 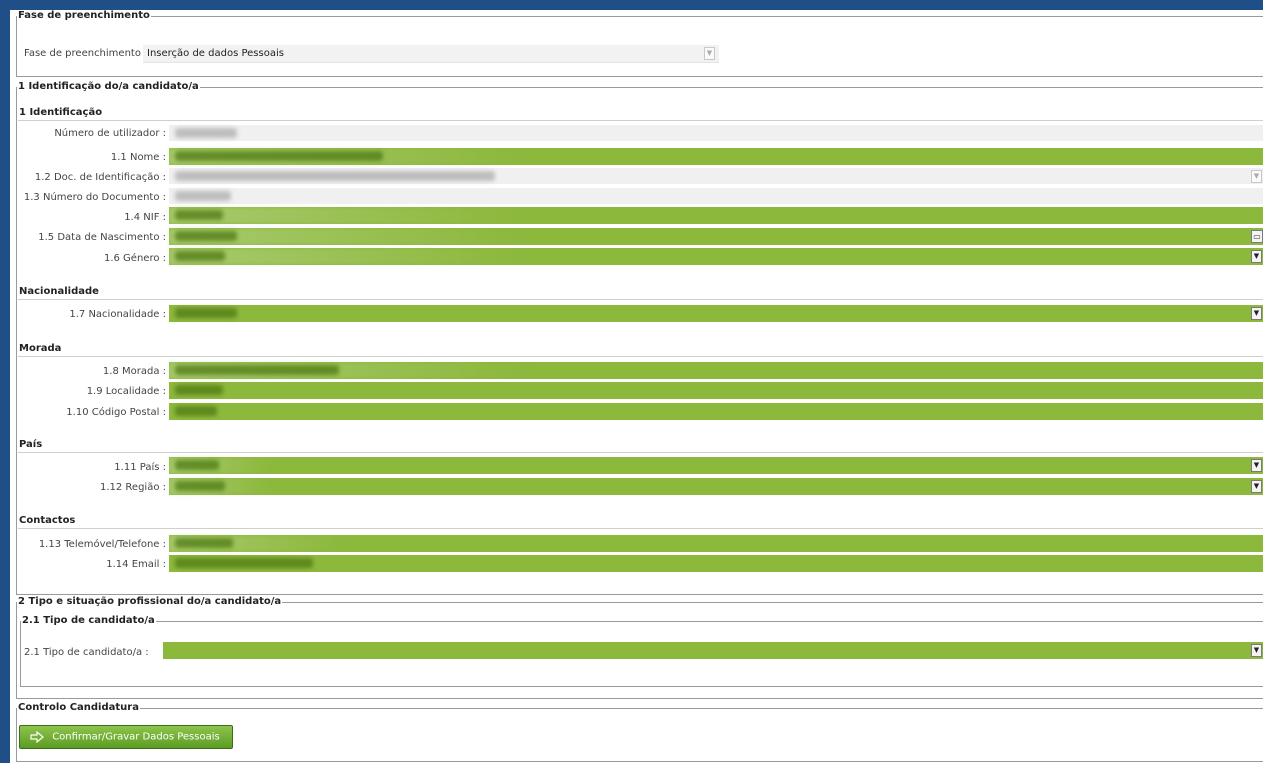 I want to click on genero-label: 1.6 Género :, so click(x=134, y=258).